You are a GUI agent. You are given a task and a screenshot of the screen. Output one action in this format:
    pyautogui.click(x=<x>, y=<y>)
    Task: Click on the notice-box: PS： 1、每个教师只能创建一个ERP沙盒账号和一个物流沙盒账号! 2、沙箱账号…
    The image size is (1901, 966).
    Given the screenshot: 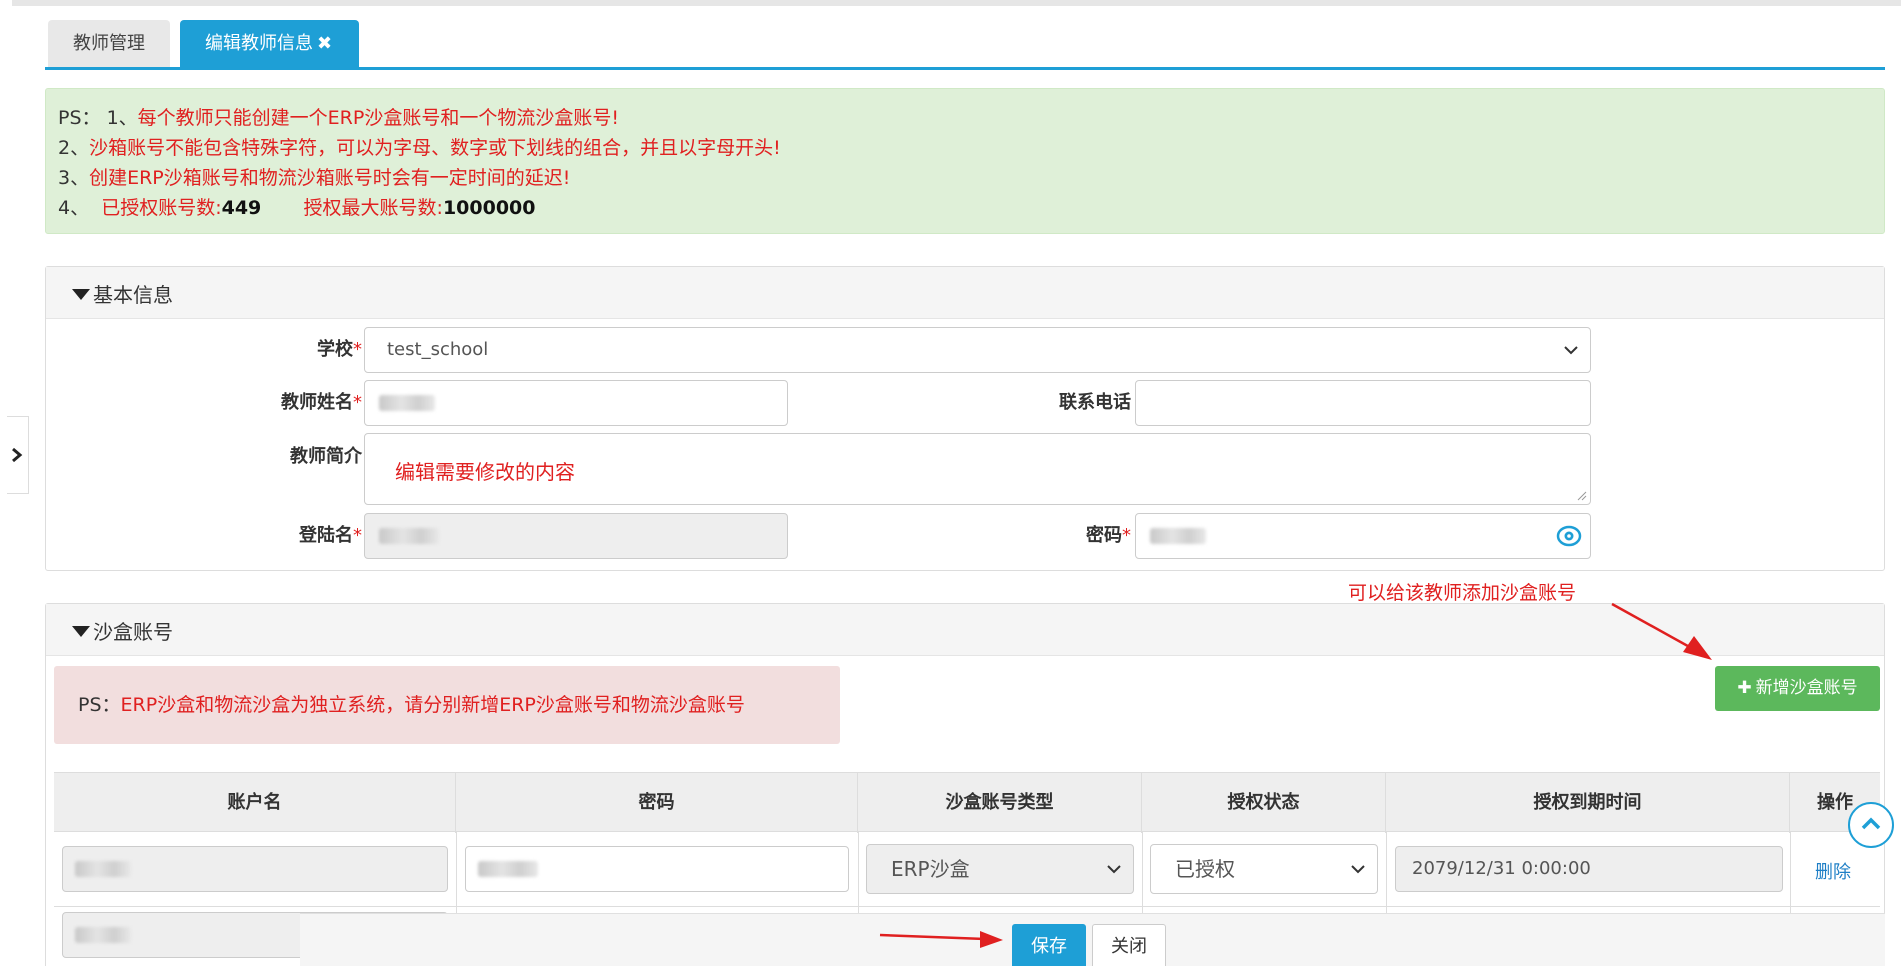 What is the action you would take?
    pyautogui.click(x=965, y=161)
    